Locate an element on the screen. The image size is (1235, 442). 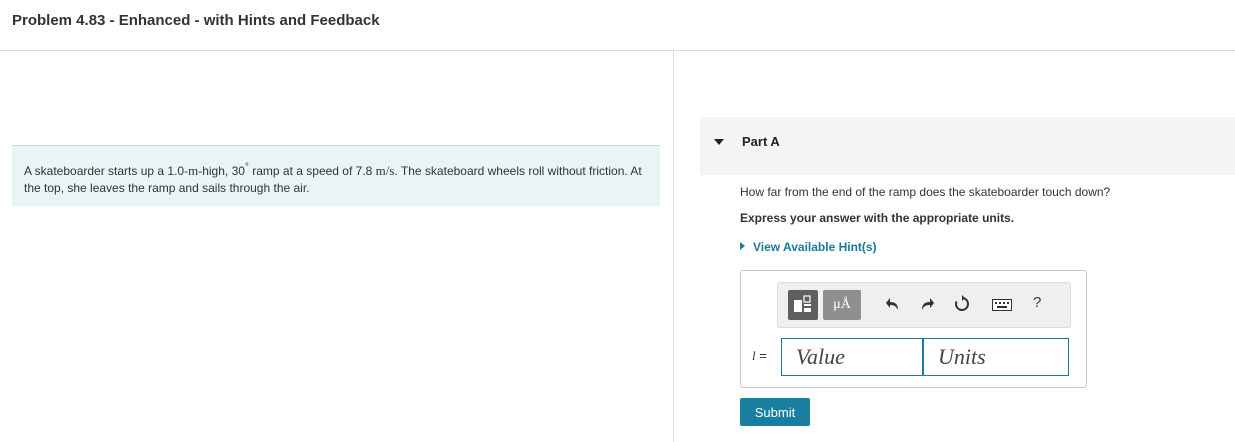
math-toolbar: μÅ ? is located at coordinates (924, 305).